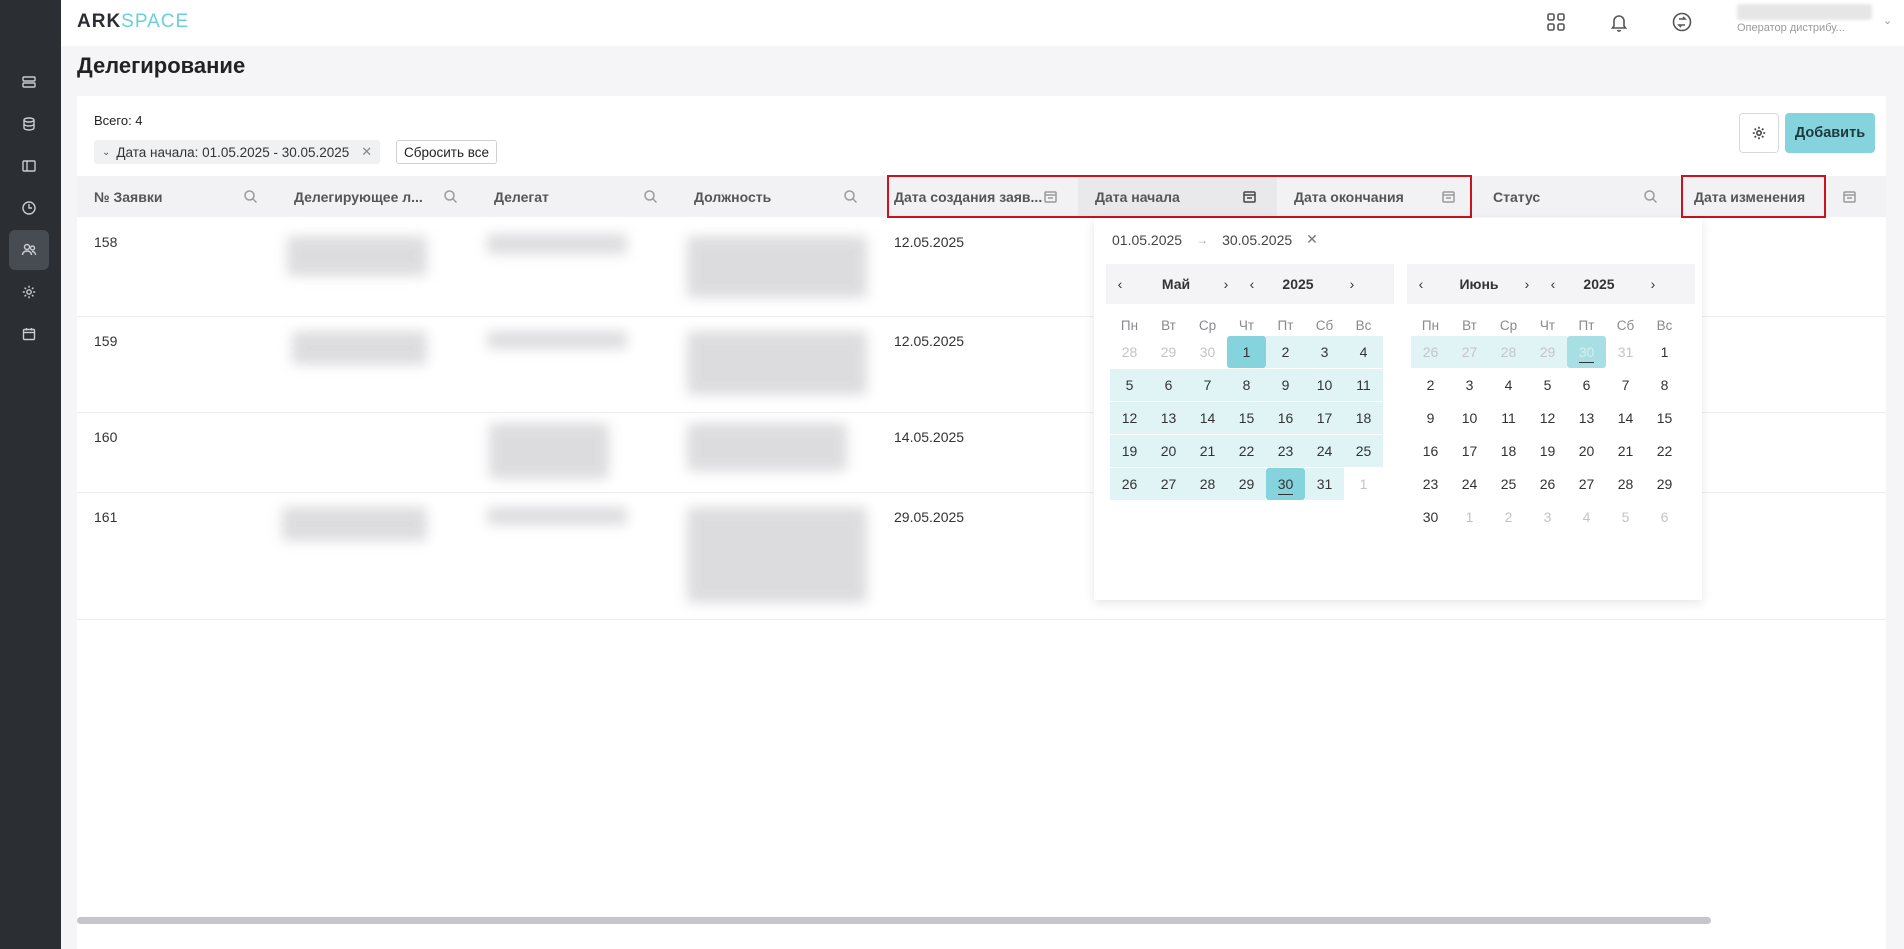 The height and width of the screenshot is (949, 1904). What do you see at coordinates (237, 152) in the screenshot?
I see `filter-chip: ⌄ Дата начала: 01.05.2025 - 30.05.2025 ✕` at bounding box center [237, 152].